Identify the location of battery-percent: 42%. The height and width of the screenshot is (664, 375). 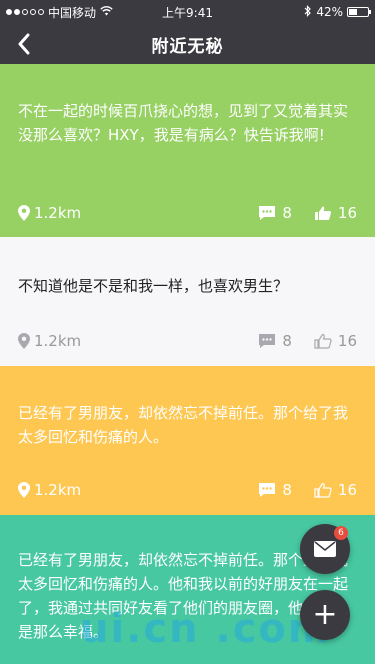
(329, 12).